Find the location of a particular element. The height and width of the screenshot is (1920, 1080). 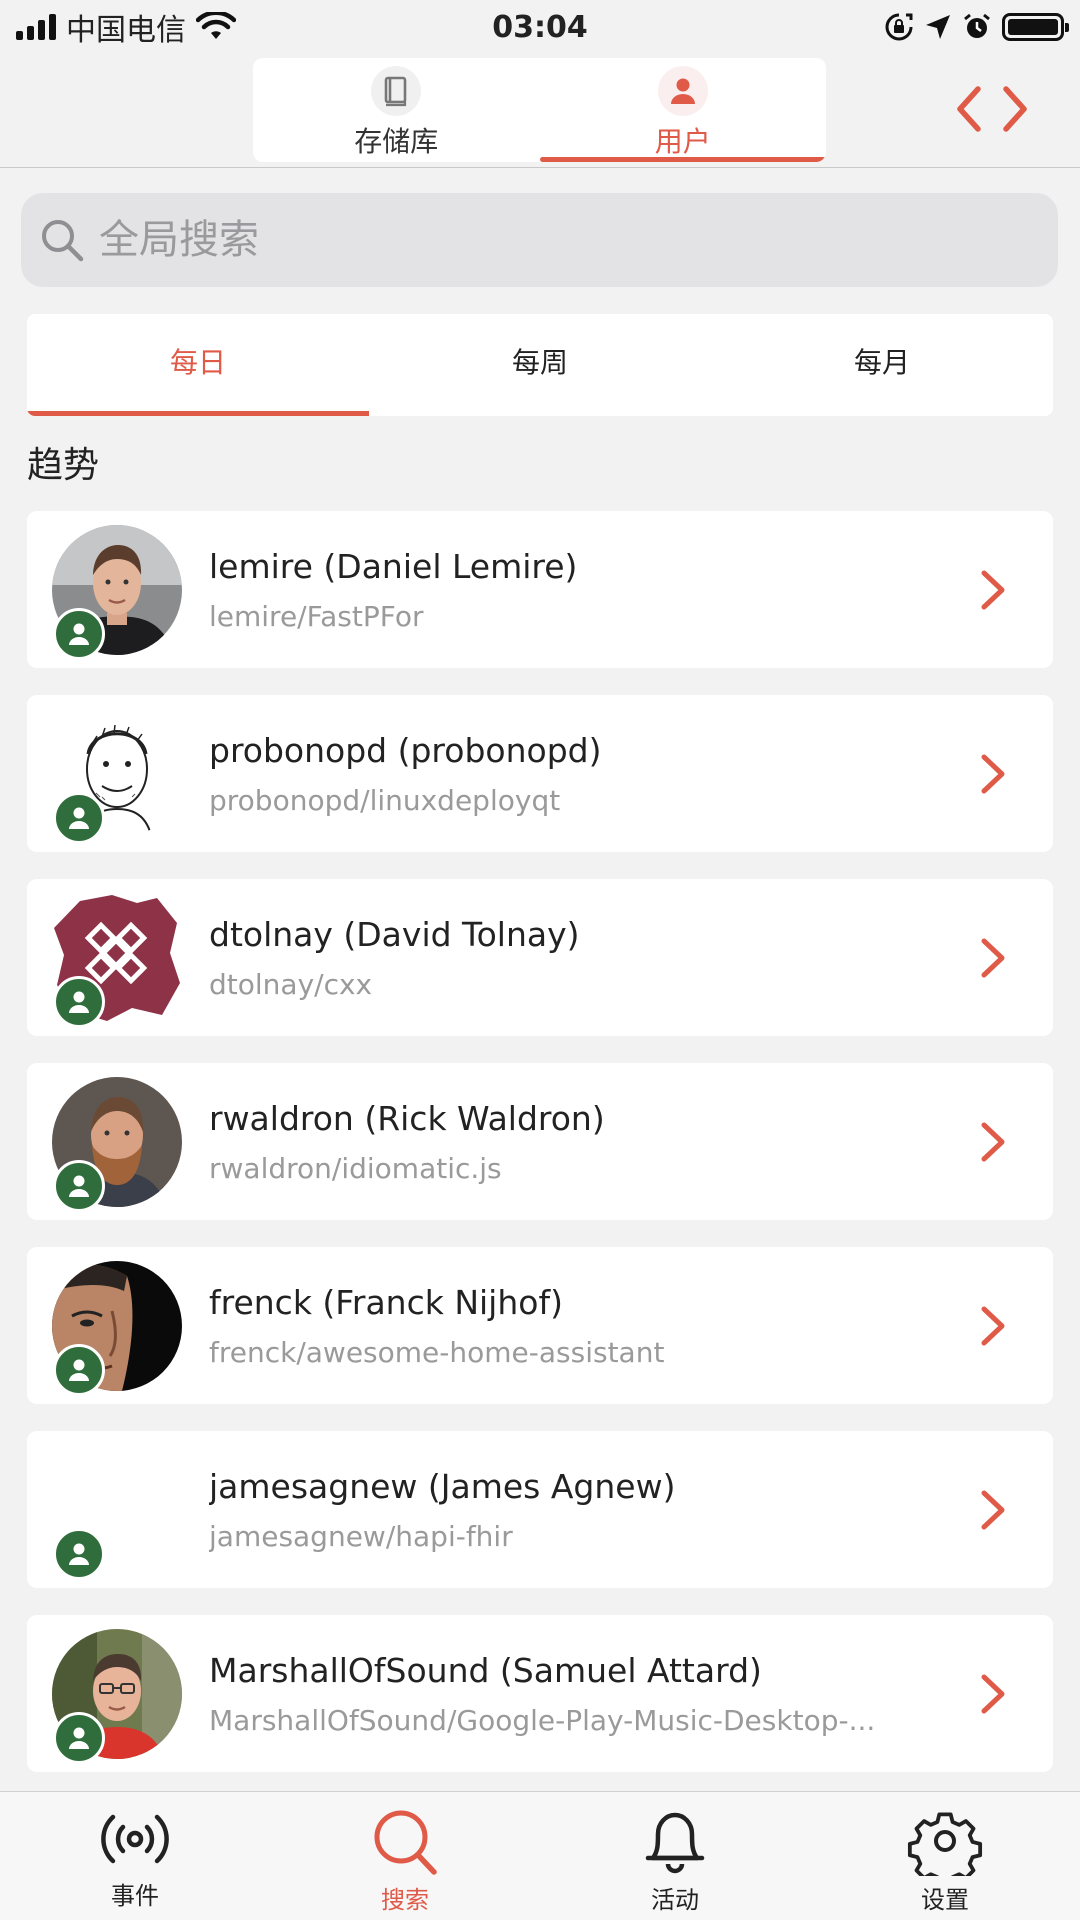

top-header: 存储库 用户 is located at coordinates (540, 111).